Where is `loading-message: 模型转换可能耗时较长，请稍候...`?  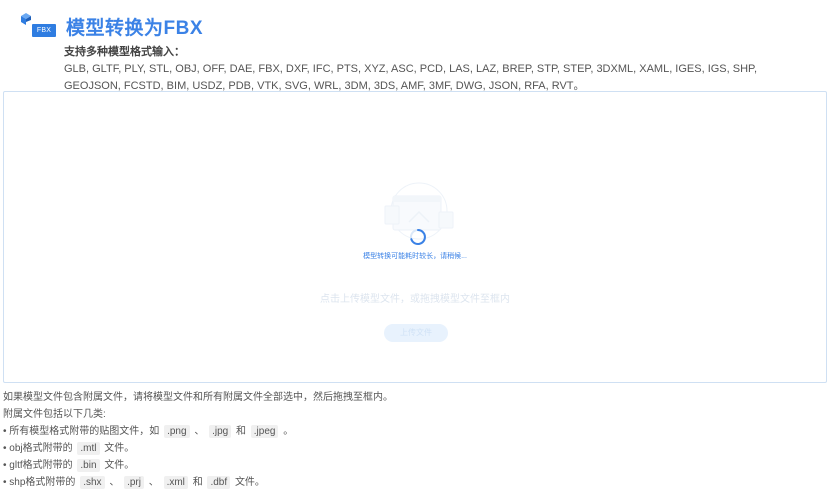
loading-message: 模型转换可能耗时较长，请稍候... is located at coordinates (415, 256).